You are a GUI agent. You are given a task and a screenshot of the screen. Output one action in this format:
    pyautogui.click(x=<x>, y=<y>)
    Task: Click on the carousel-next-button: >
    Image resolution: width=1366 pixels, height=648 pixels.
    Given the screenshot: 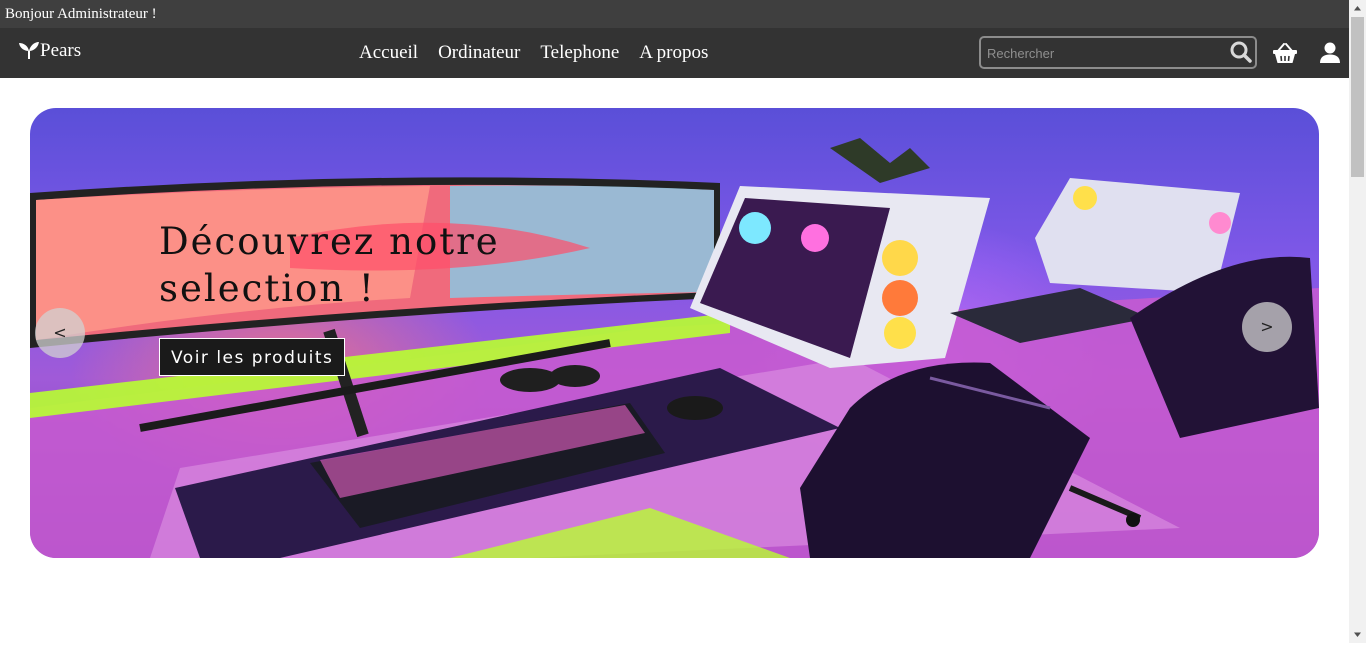 What is the action you would take?
    pyautogui.click(x=1267, y=327)
    